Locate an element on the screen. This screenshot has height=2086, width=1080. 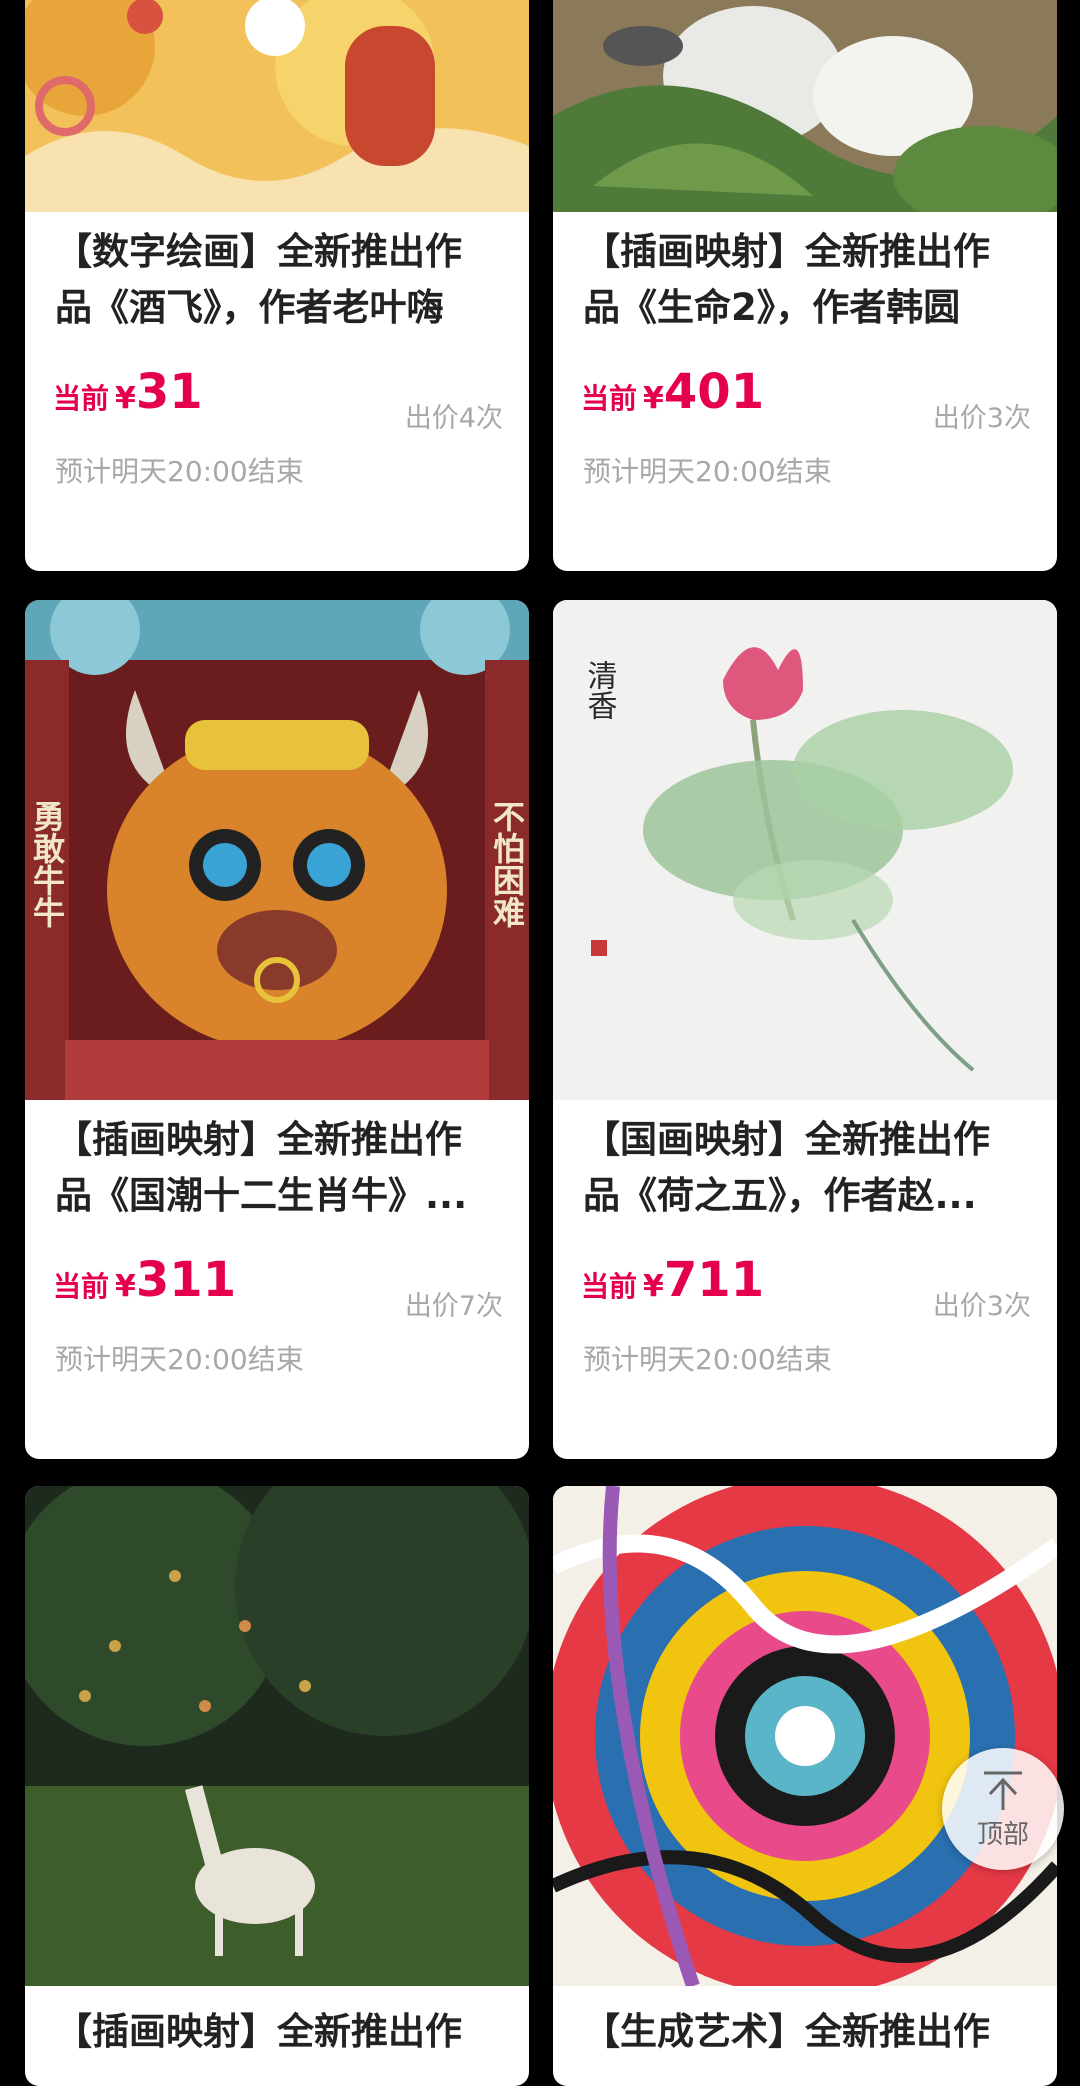
artwork-inscription: 勇敢牛牛 is located at coordinates (47, 864).